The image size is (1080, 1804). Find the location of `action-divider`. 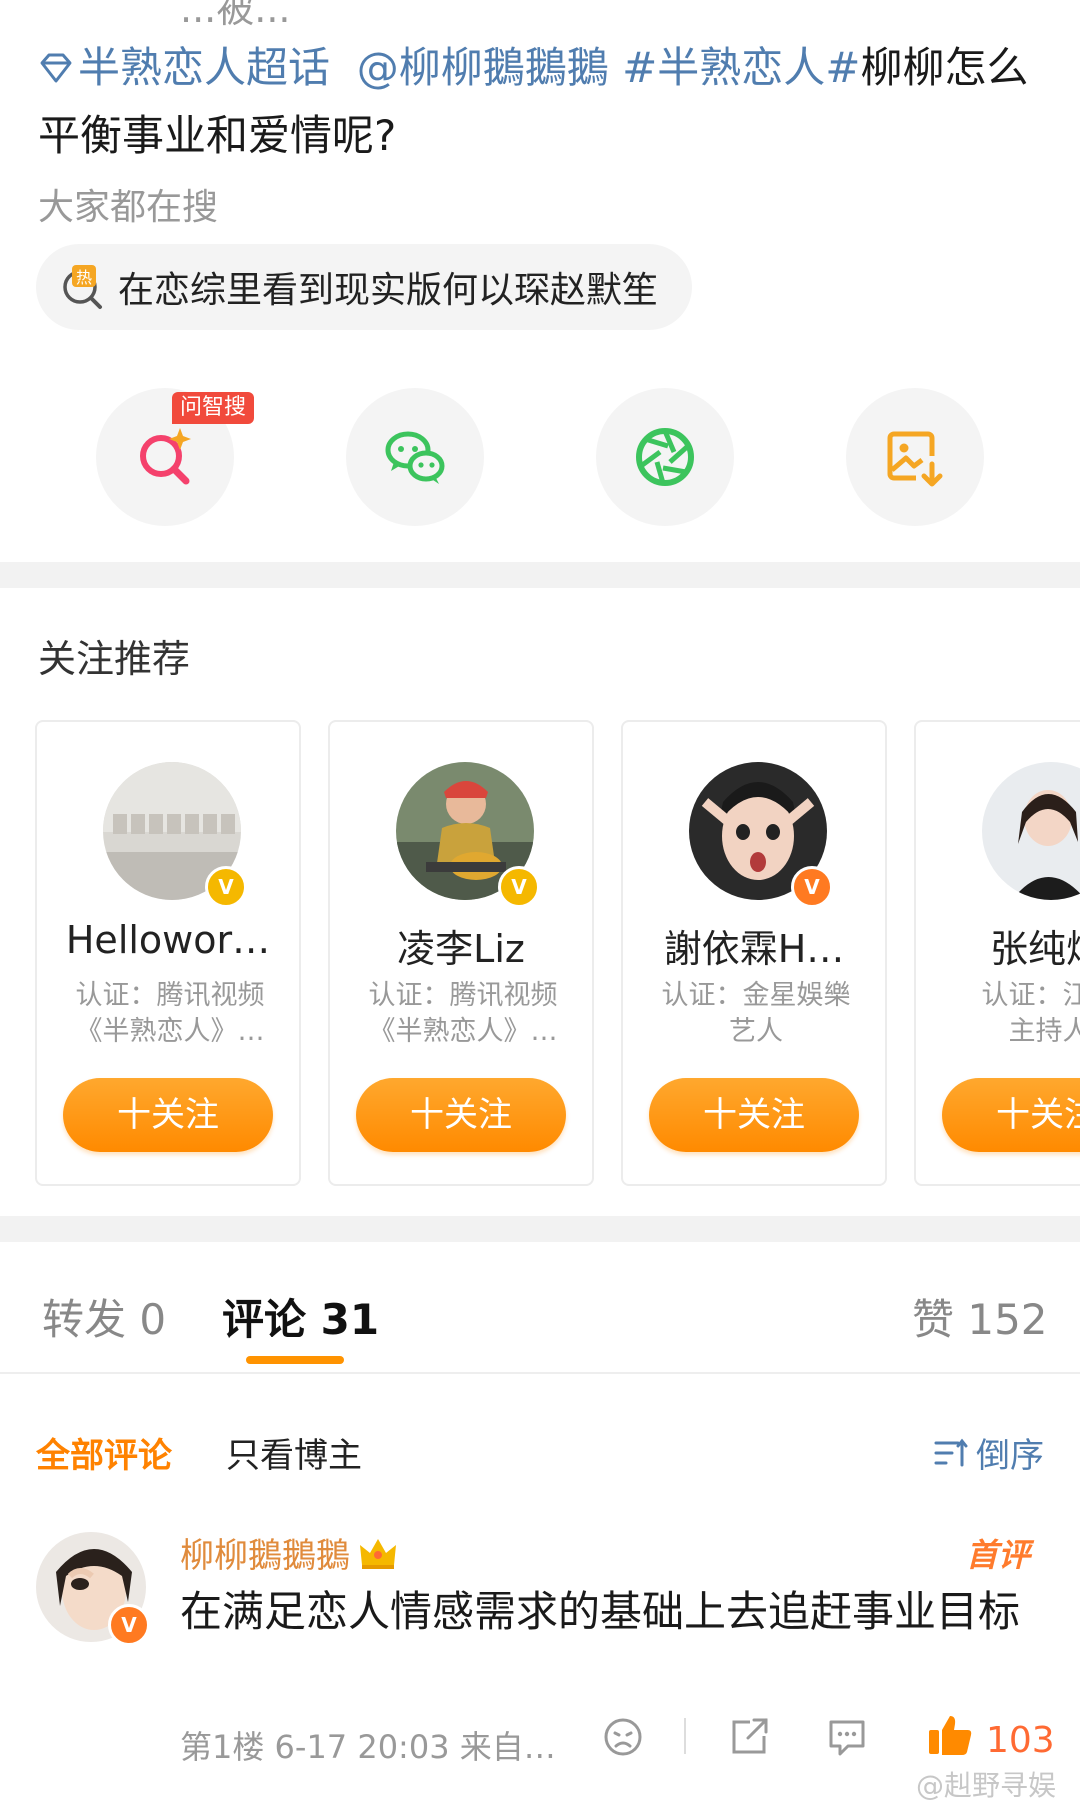

action-divider is located at coordinates (685, 1736).